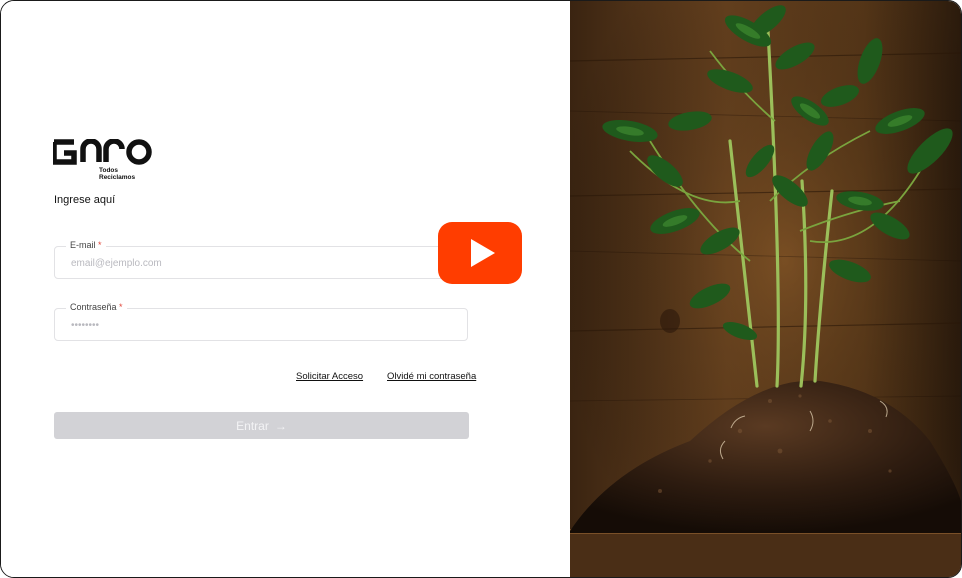 The image size is (962, 578). I want to click on giro-logo: Todos Reciclamos, so click(102, 160).